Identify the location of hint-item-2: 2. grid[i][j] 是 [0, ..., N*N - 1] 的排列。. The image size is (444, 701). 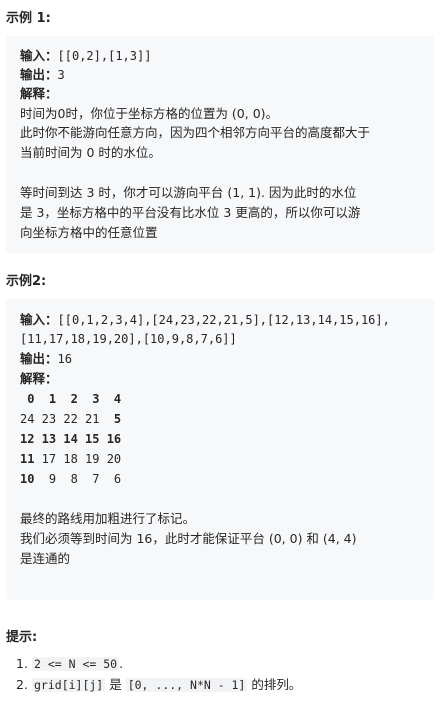
(159, 685).